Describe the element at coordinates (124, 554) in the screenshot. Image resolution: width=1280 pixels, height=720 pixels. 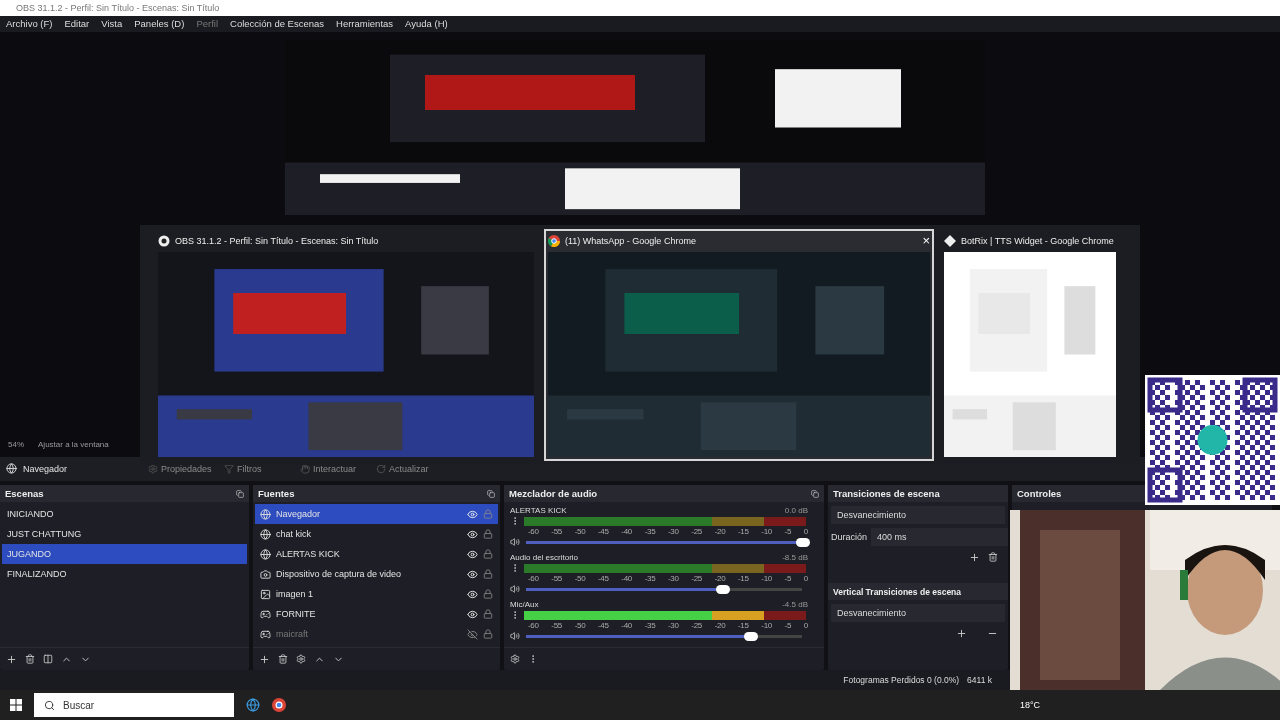
I see `scene-item: JUGANDO` at that location.